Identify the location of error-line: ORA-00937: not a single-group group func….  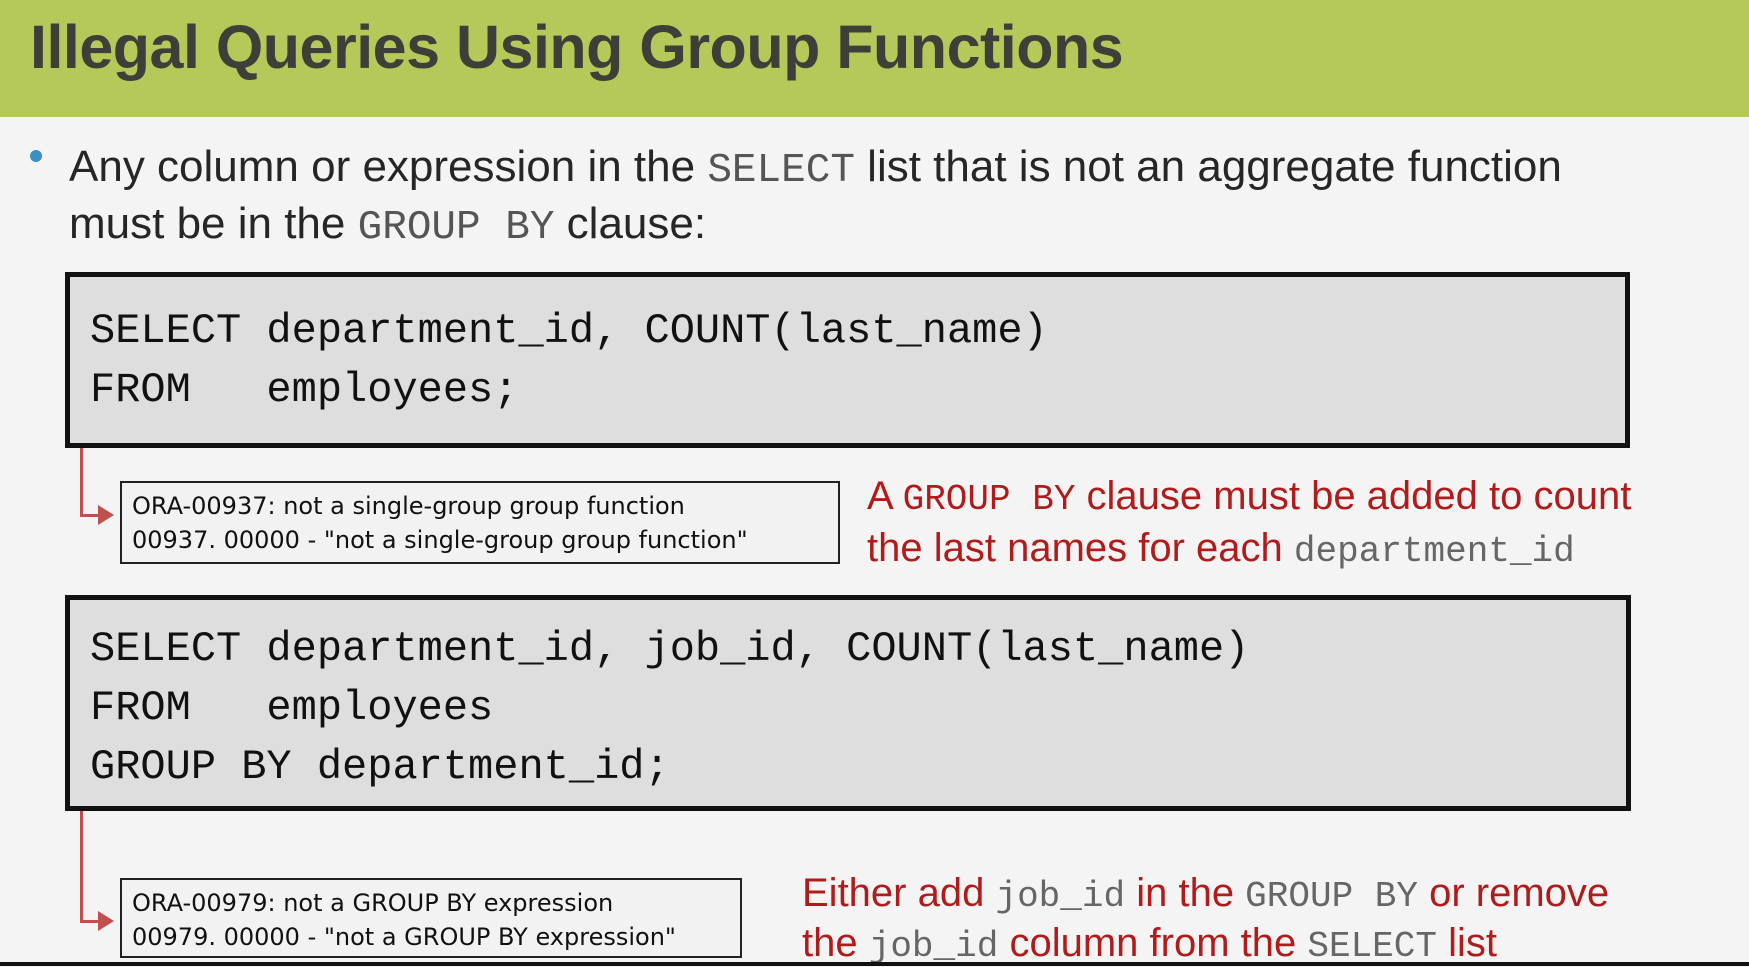
(408, 506).